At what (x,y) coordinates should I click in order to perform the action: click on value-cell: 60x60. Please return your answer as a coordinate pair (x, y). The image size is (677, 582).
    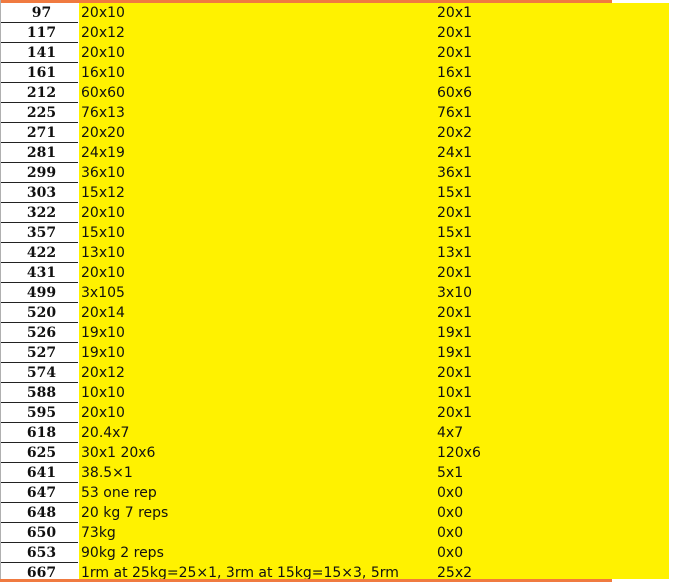
    Looking at the image, I should click on (258, 93).